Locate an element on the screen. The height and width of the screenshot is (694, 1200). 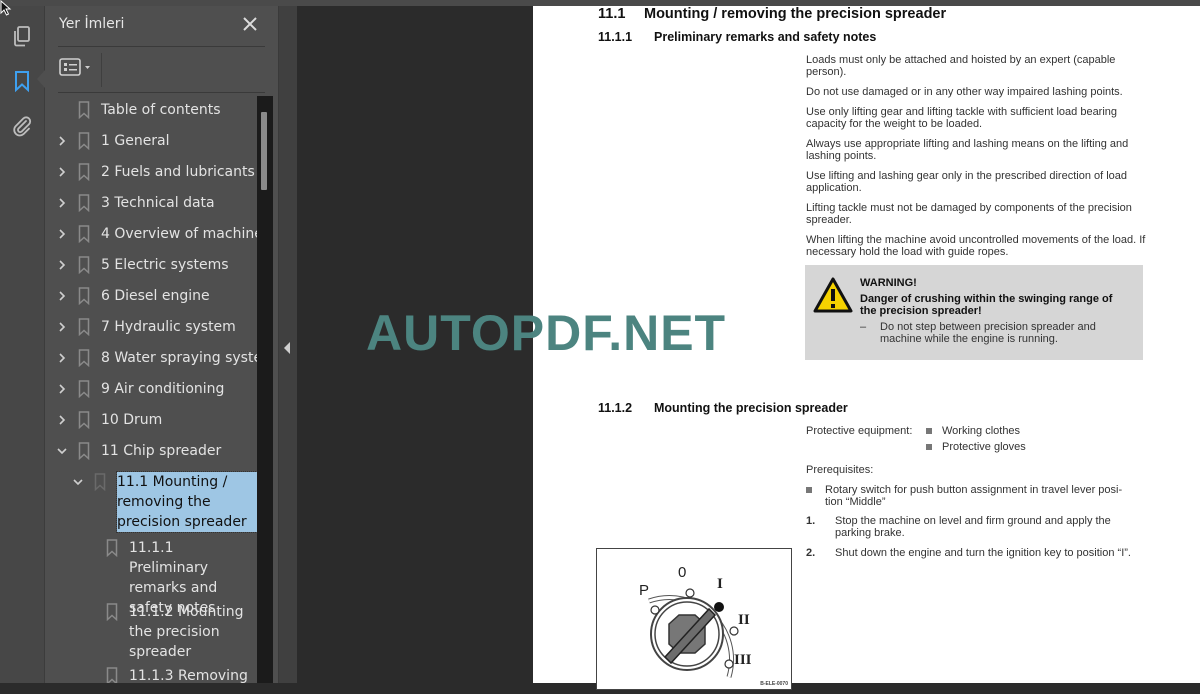
bookmark-item: 11 Chip spreader is located at coordinates (138, 451).